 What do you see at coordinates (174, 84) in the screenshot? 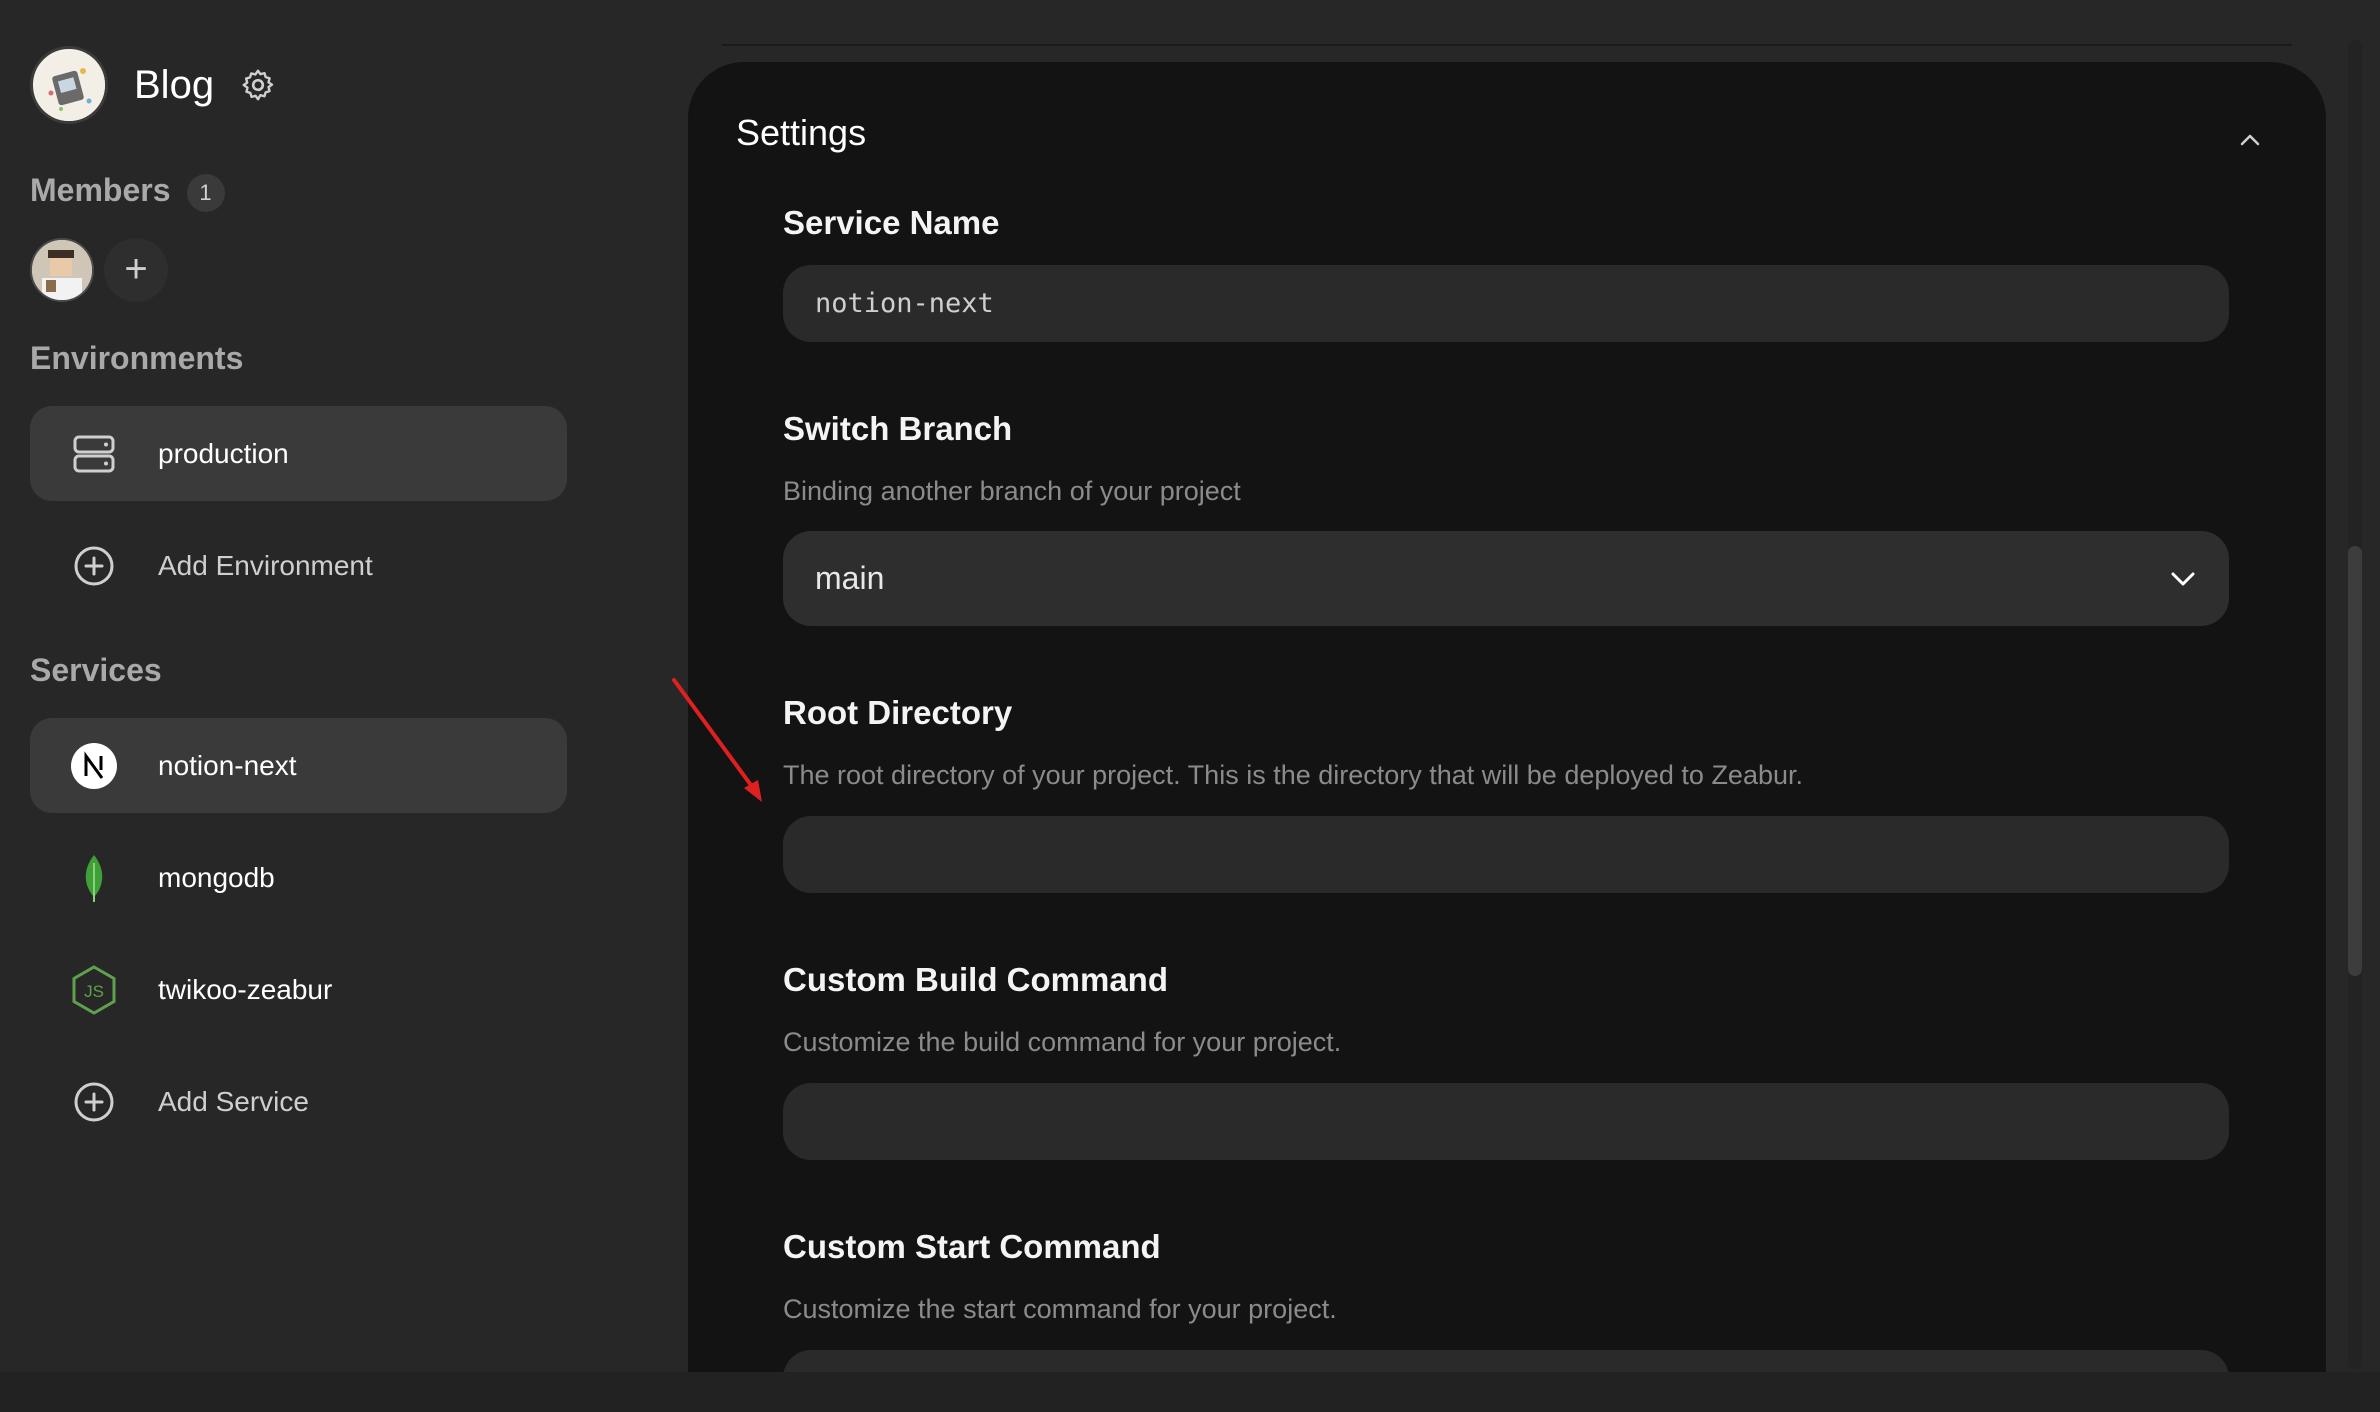
I see `project-title: Blog` at bounding box center [174, 84].